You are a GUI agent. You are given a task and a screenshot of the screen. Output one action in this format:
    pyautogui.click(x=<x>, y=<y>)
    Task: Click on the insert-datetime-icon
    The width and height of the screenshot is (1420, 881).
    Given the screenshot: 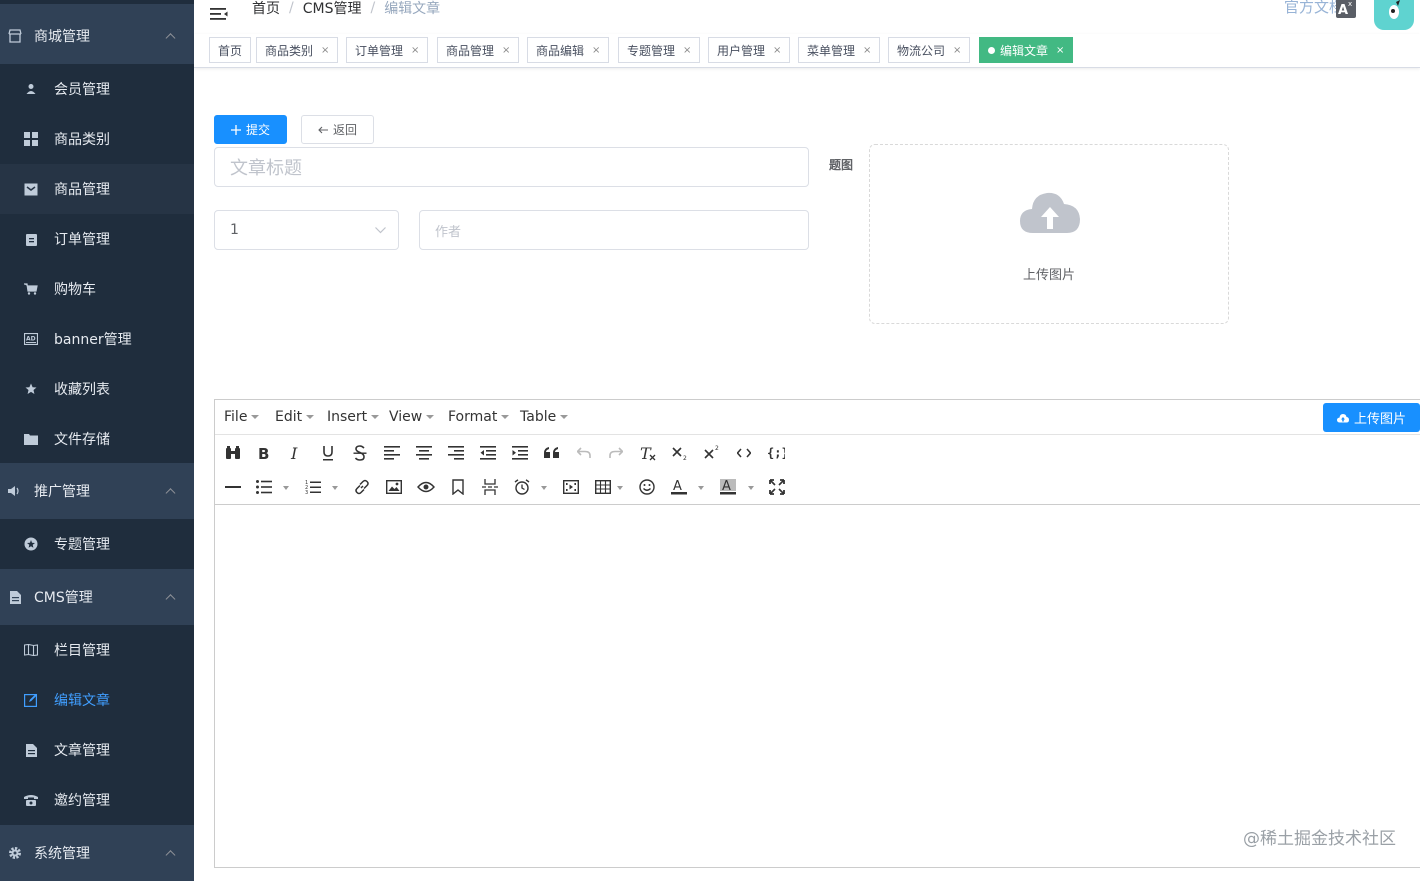 What is the action you would take?
    pyautogui.click(x=522, y=487)
    